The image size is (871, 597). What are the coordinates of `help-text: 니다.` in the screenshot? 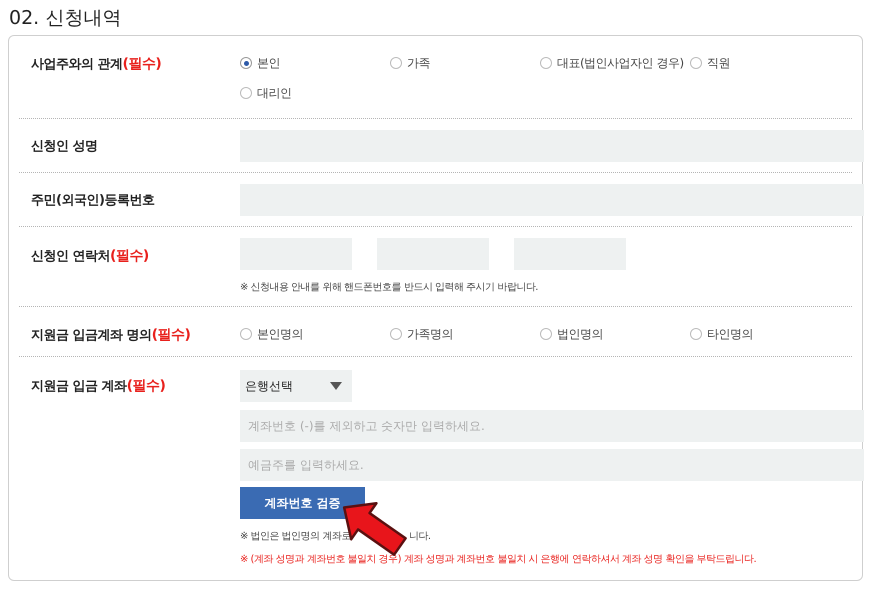 It's located at (419, 536).